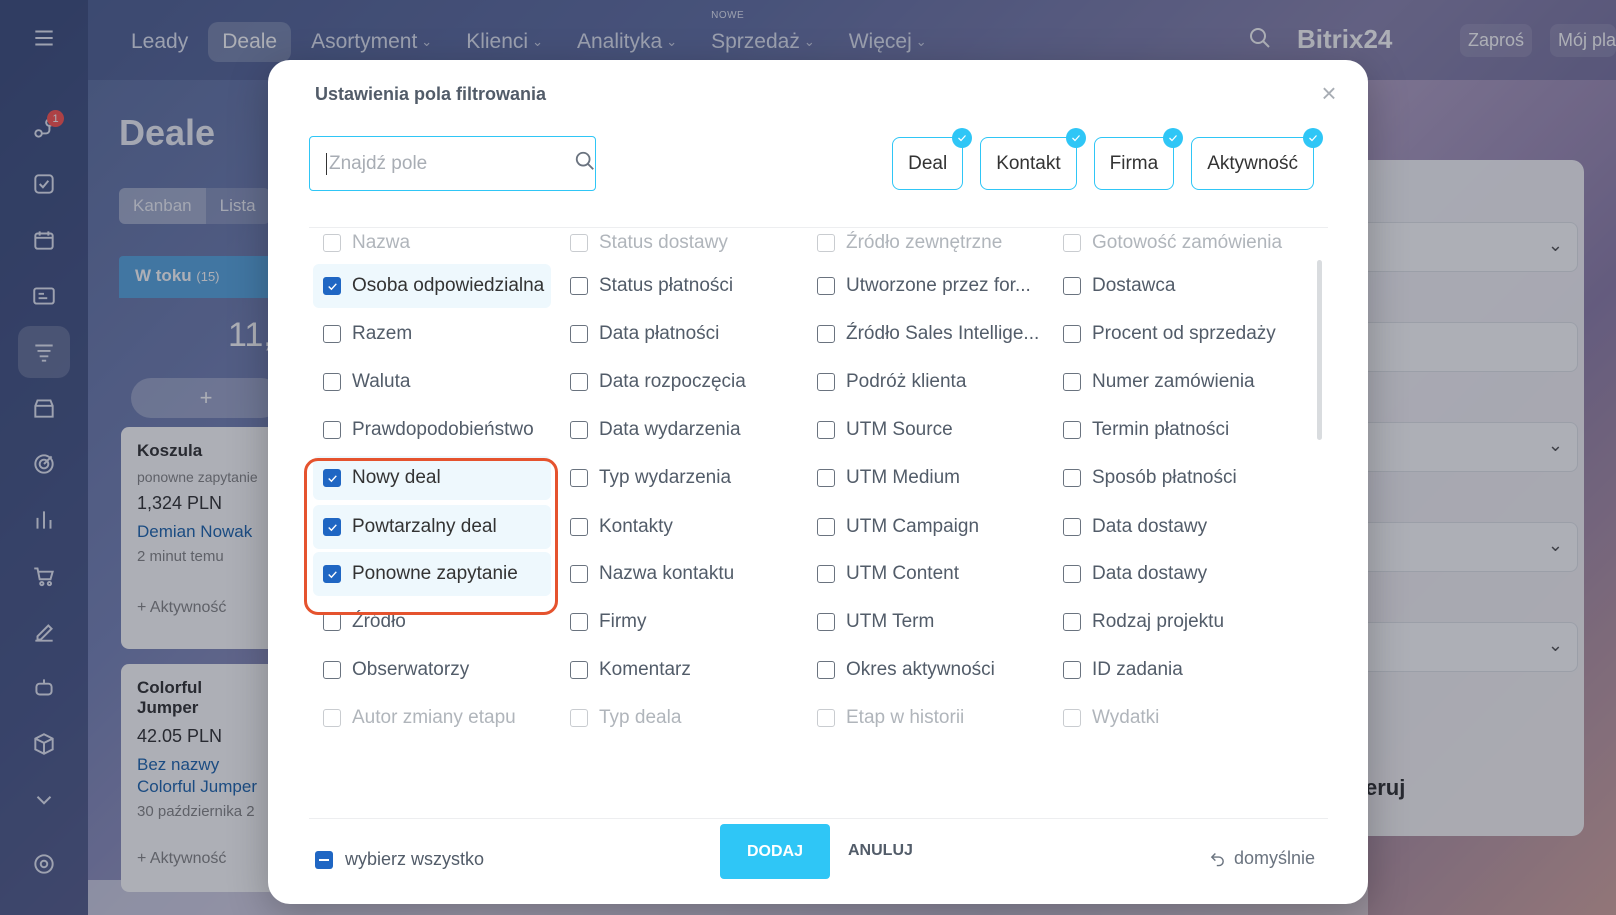  I want to click on field-option: Termin płatności, so click(1172, 430).